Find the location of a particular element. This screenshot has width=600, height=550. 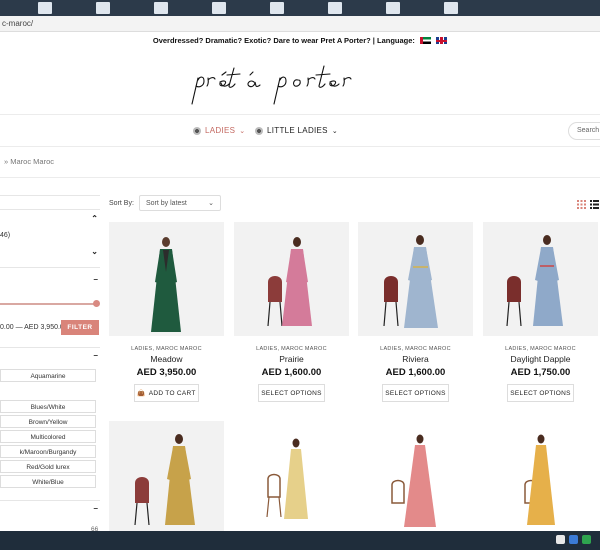

os-taskbar-bottom is located at coordinates (300, 540).